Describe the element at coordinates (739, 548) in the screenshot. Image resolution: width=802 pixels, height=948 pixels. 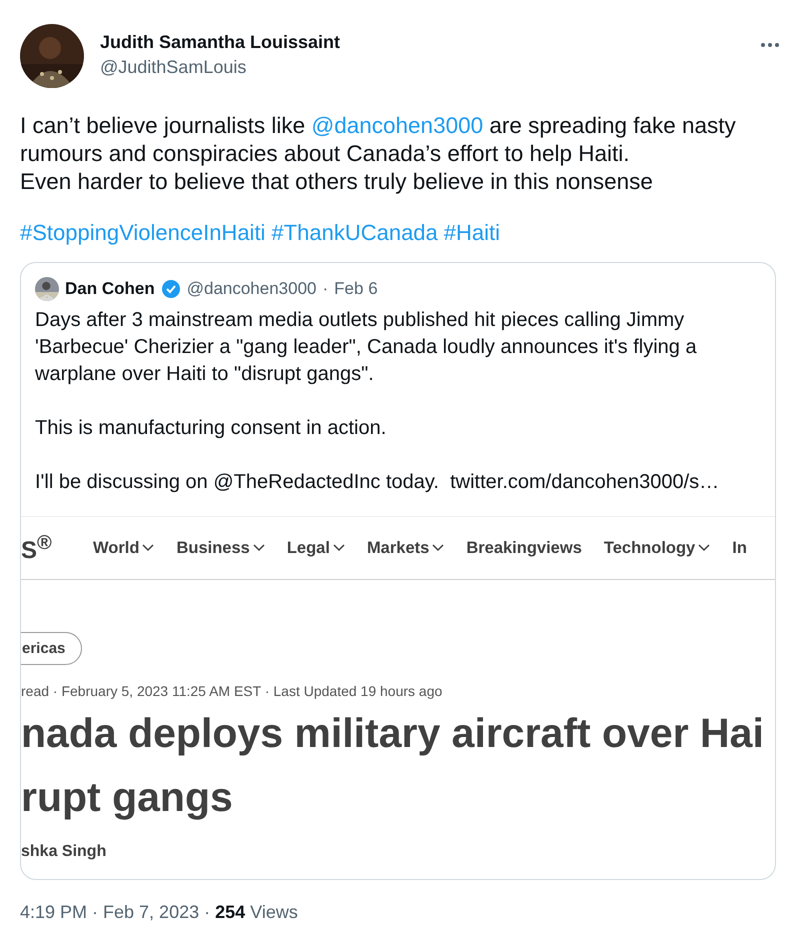
I see `nav-item: In` at that location.